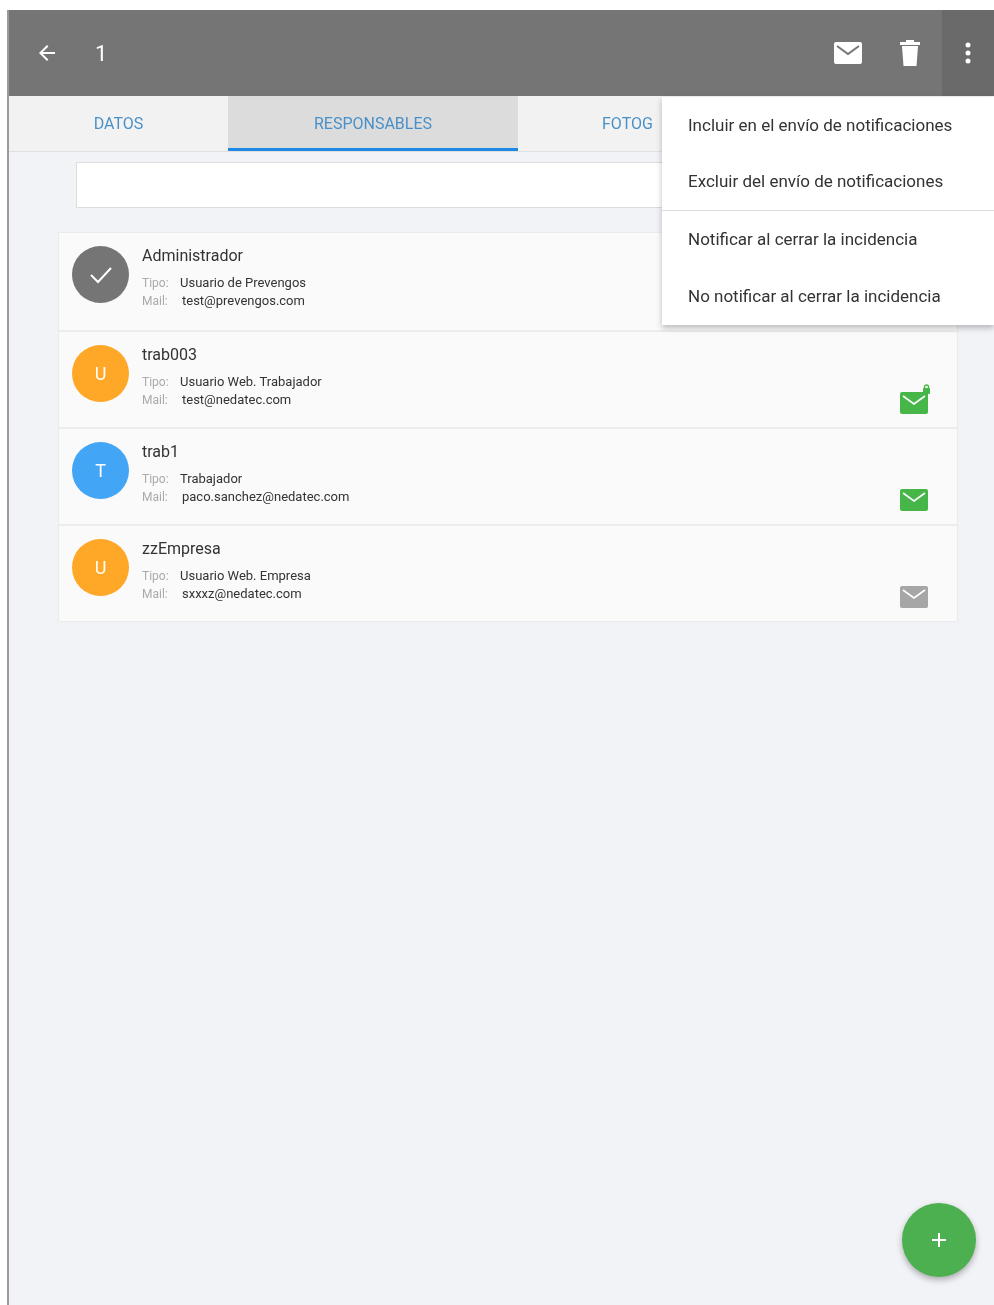 This screenshot has height=1305, width=994. I want to click on person-email: sxxxz@nedatec.com, so click(242, 593).